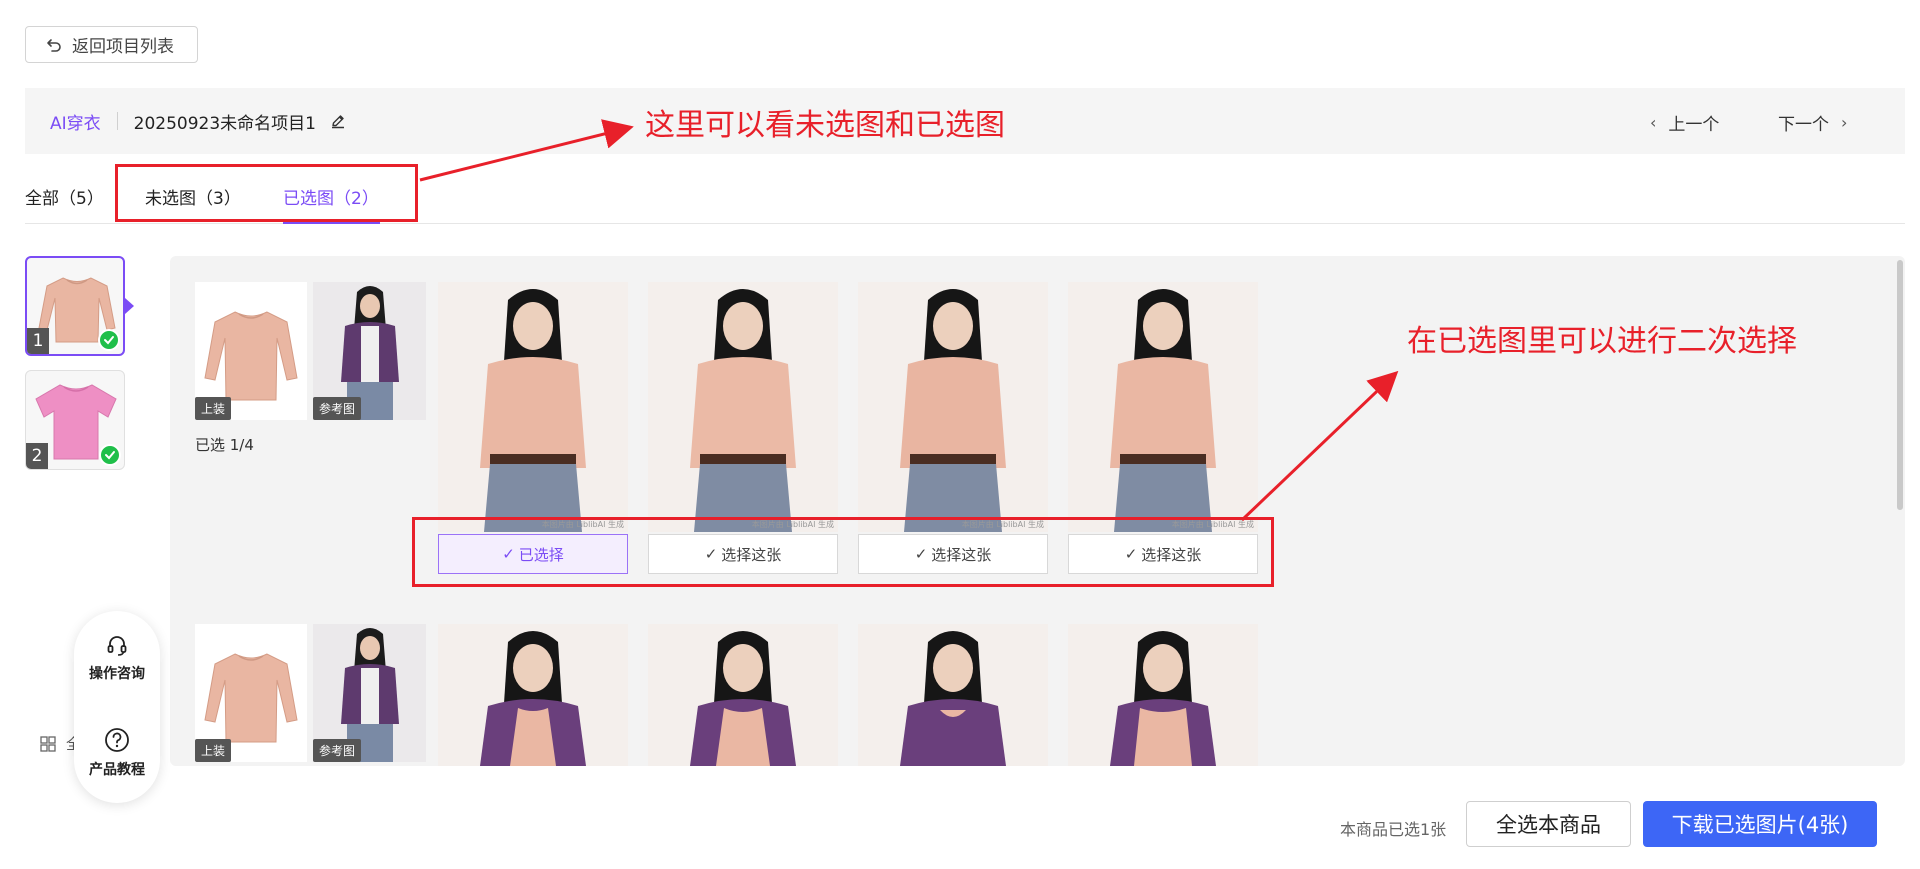 The image size is (1920, 869). I want to click on app-name: AI穿衣, so click(75, 121).